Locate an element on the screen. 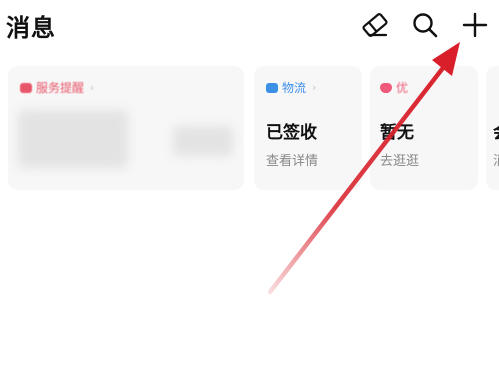  add-button is located at coordinates (475, 25).